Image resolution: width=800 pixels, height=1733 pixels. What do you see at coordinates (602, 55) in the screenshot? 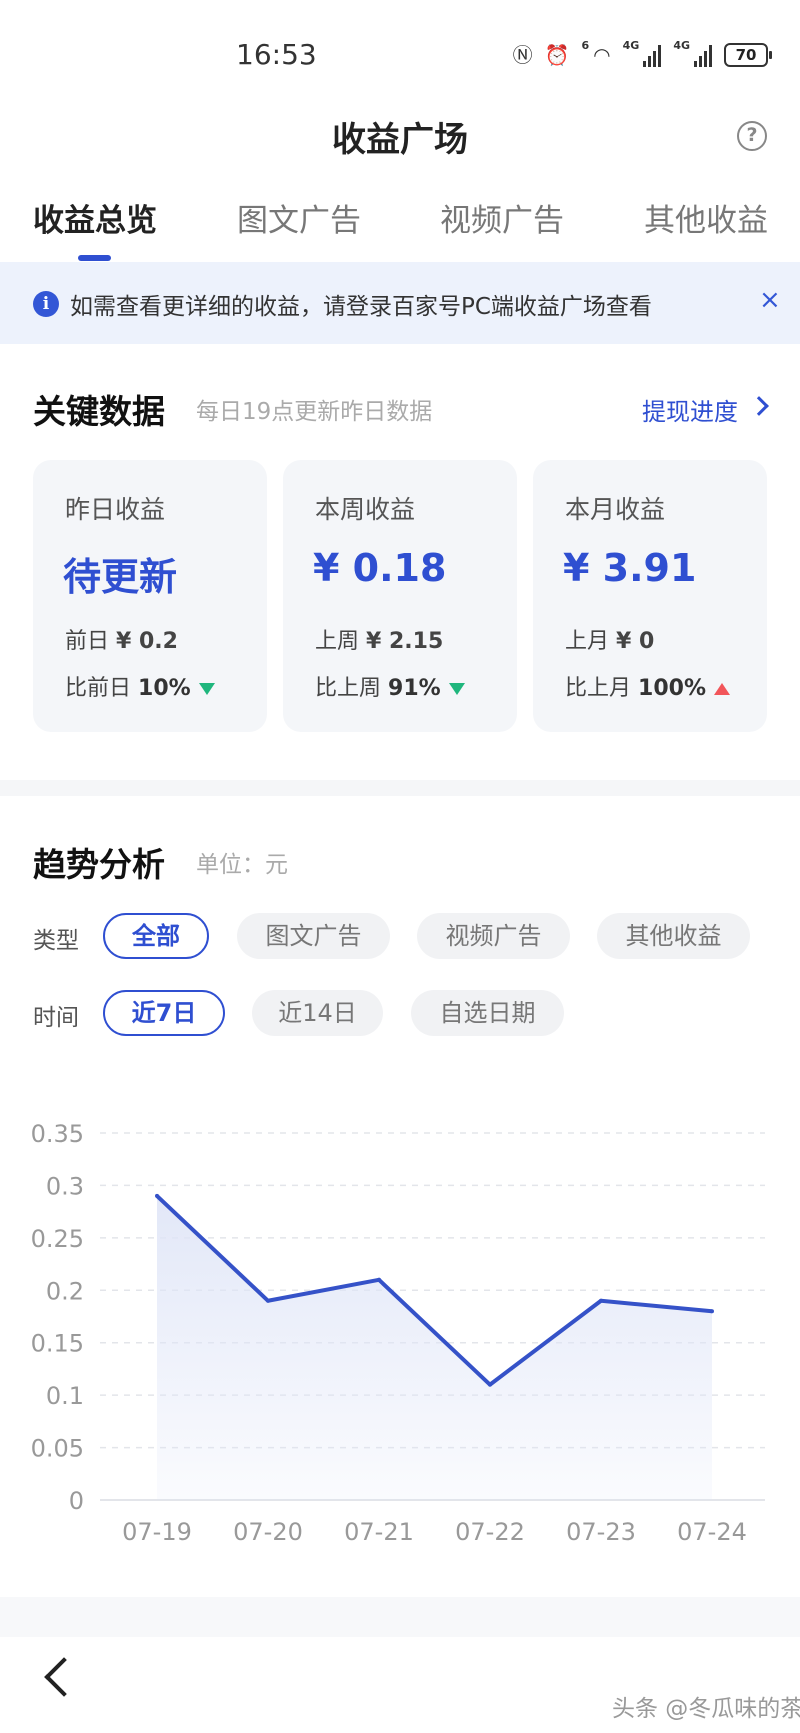
I see `wifi-icon: ◠` at bounding box center [602, 55].